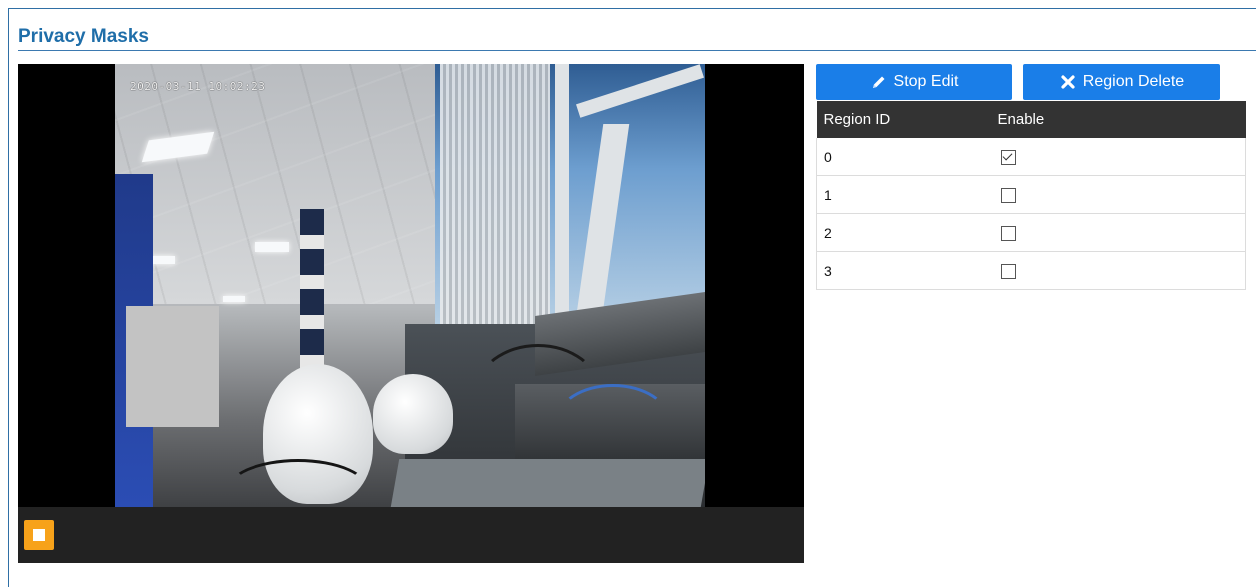 The image size is (1256, 587). Describe the element at coordinates (903, 157) in the screenshot. I see `region-id-cell: 0` at that location.